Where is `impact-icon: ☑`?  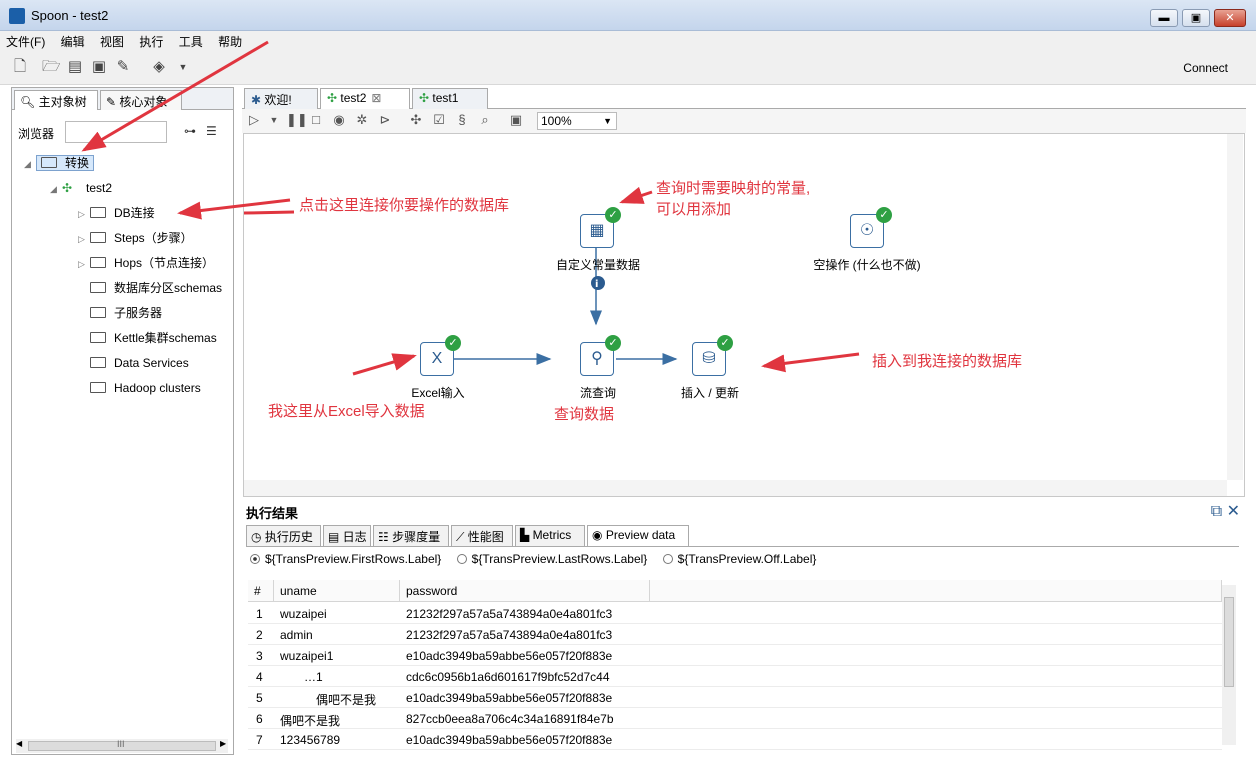 impact-icon: ☑ is located at coordinates (439, 120).